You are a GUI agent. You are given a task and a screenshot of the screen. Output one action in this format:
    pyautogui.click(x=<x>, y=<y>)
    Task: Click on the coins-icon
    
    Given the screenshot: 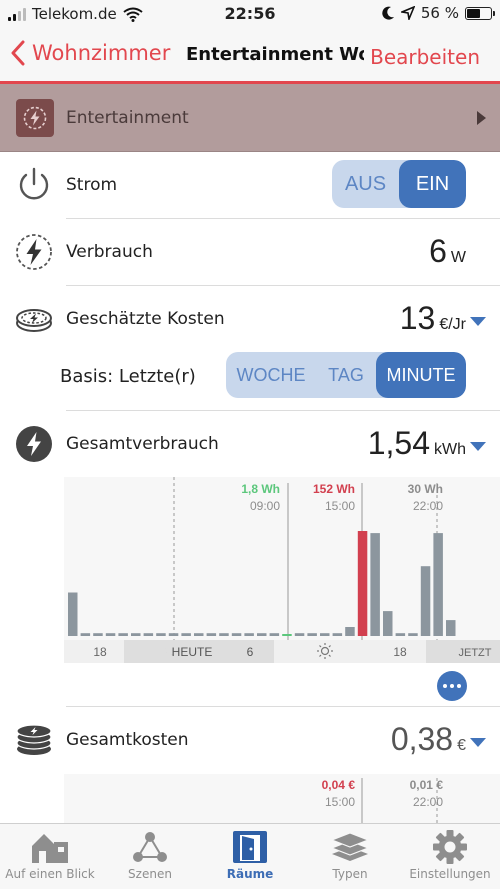 What is the action you would take?
    pyautogui.click(x=34, y=320)
    